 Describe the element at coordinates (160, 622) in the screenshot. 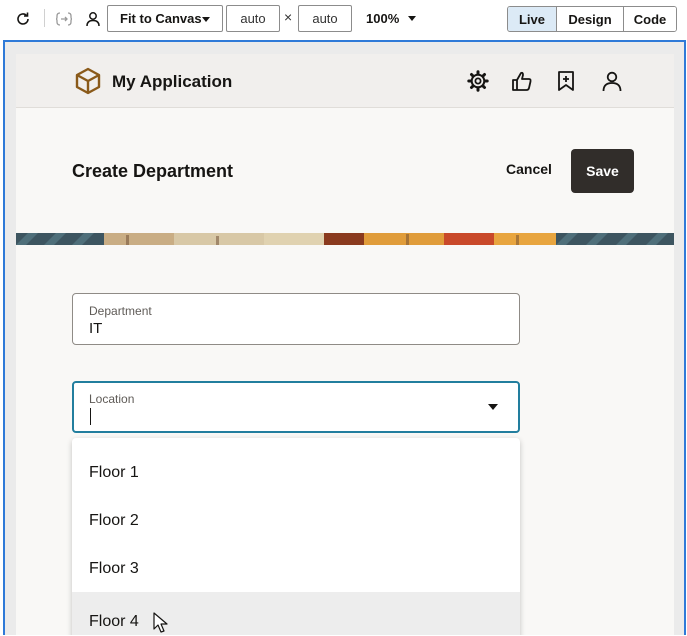

I see `mouse-pointer-icon` at that location.